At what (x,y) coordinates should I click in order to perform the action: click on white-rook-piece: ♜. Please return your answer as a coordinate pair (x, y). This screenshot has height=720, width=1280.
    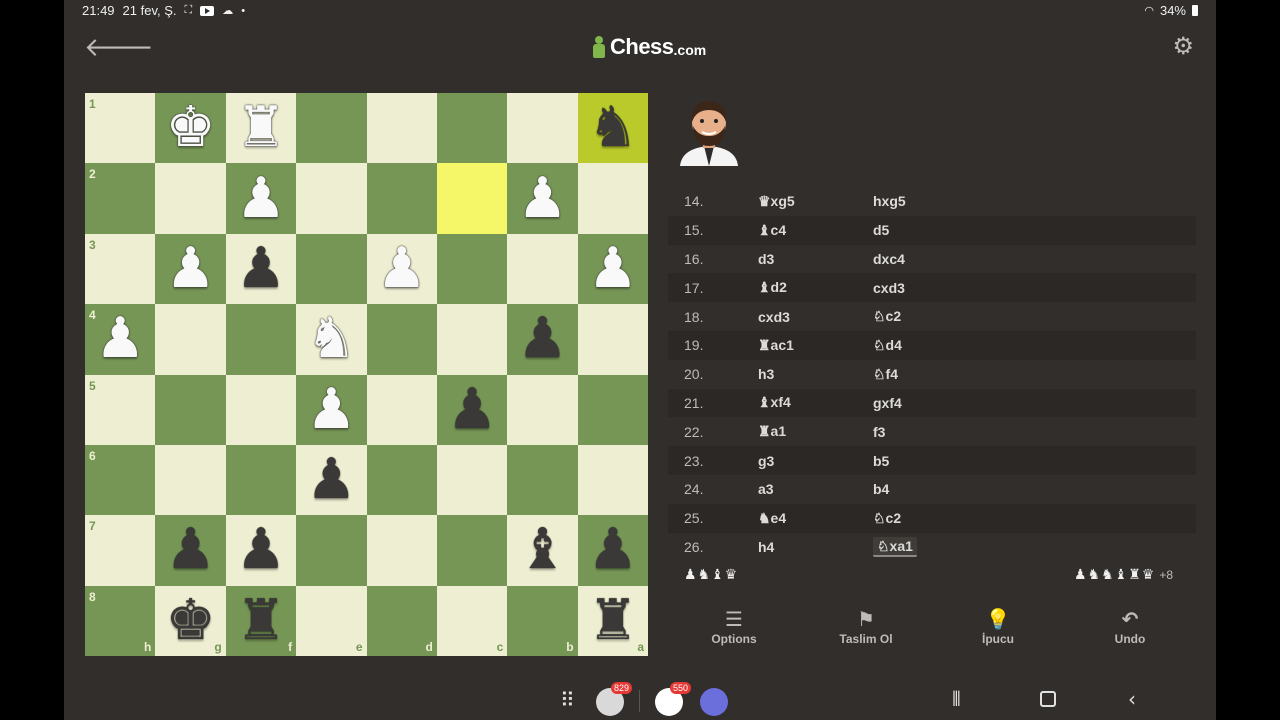
    Looking at the image, I should click on (261, 128).